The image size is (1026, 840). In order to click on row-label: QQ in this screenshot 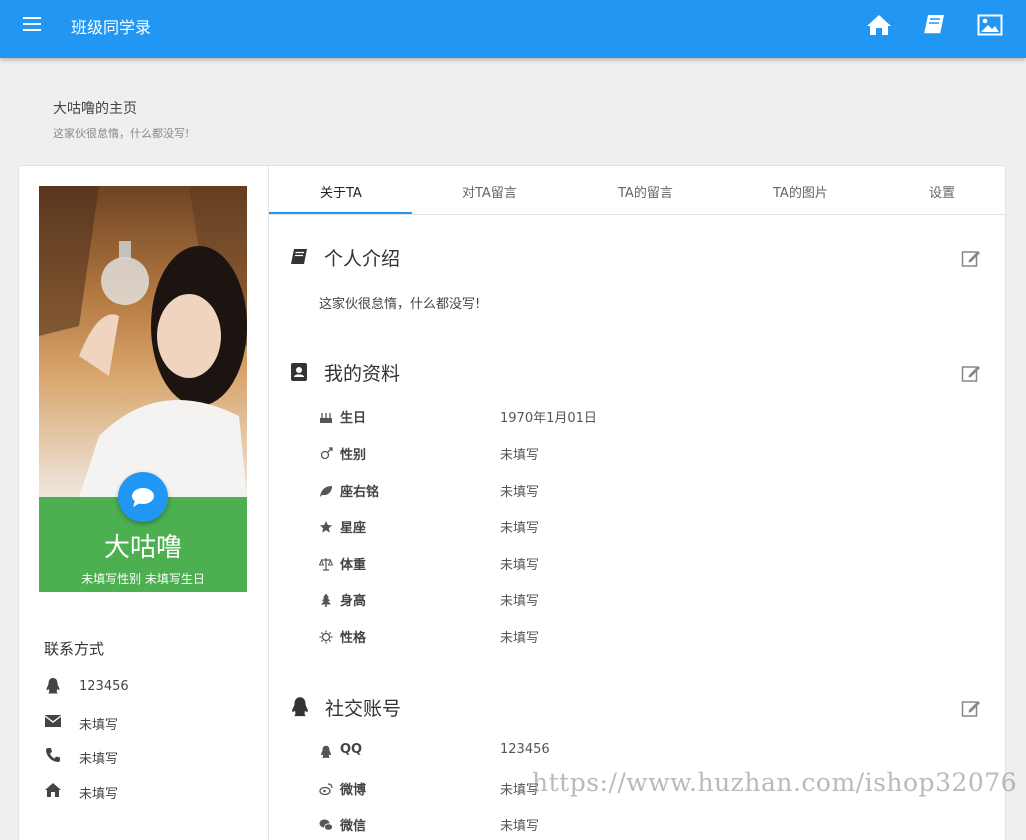, I will do `click(351, 749)`.